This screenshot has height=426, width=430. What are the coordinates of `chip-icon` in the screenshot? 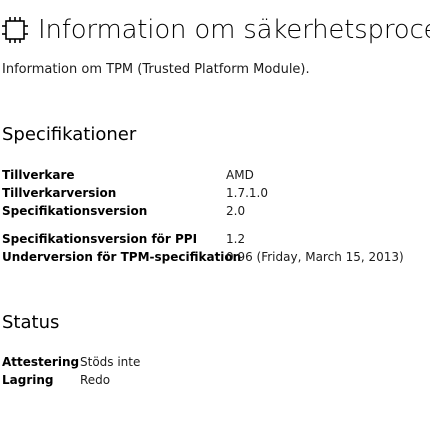 It's located at (15, 30).